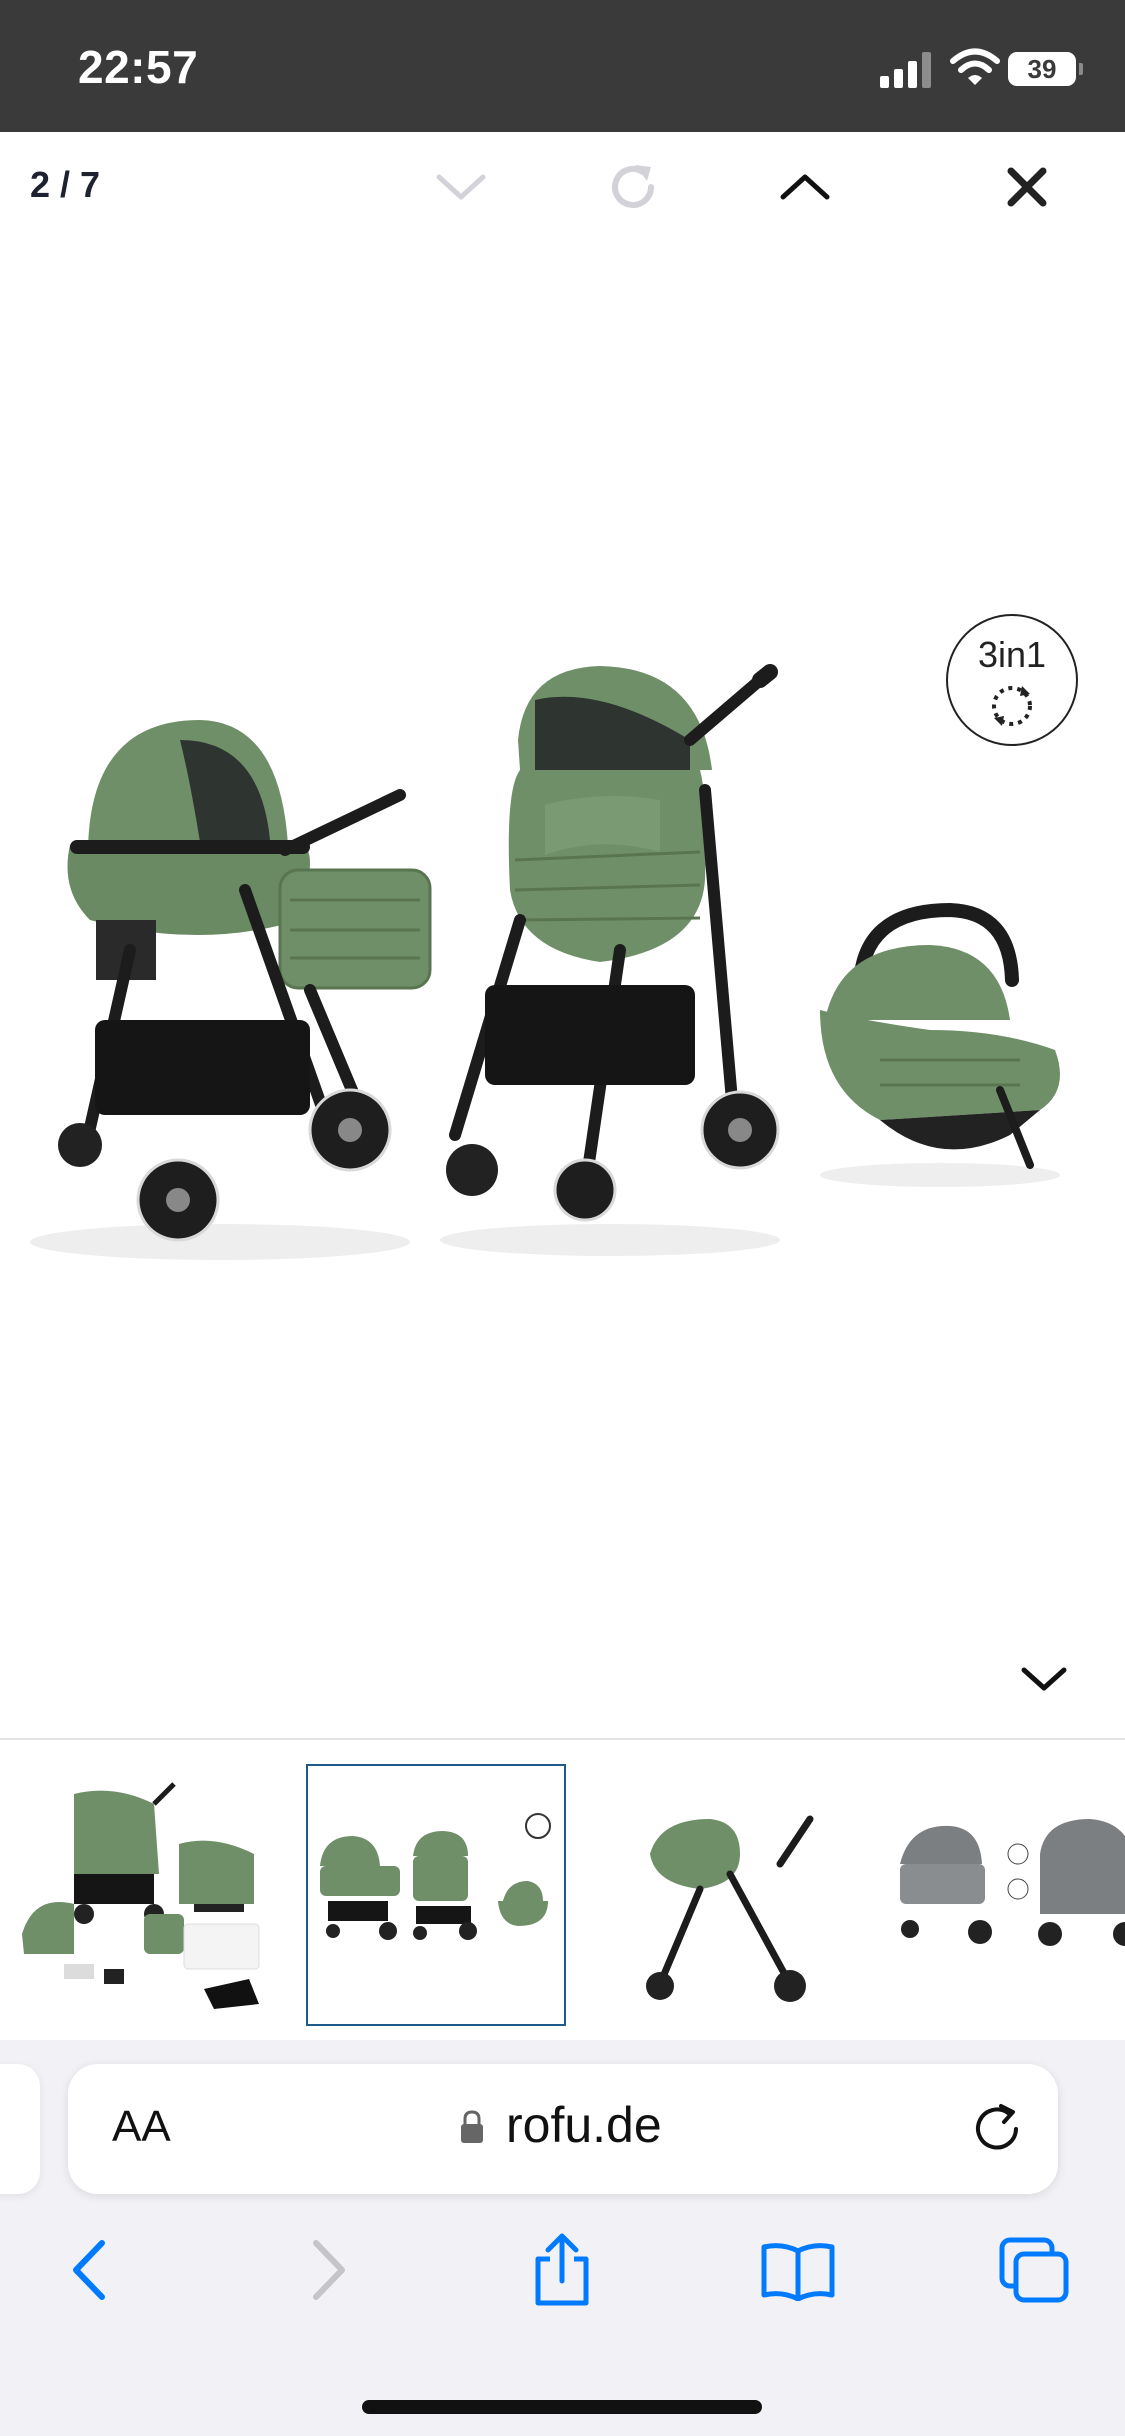 The width and height of the screenshot is (1125, 2436). I want to click on lock-icon, so click(472, 2126).